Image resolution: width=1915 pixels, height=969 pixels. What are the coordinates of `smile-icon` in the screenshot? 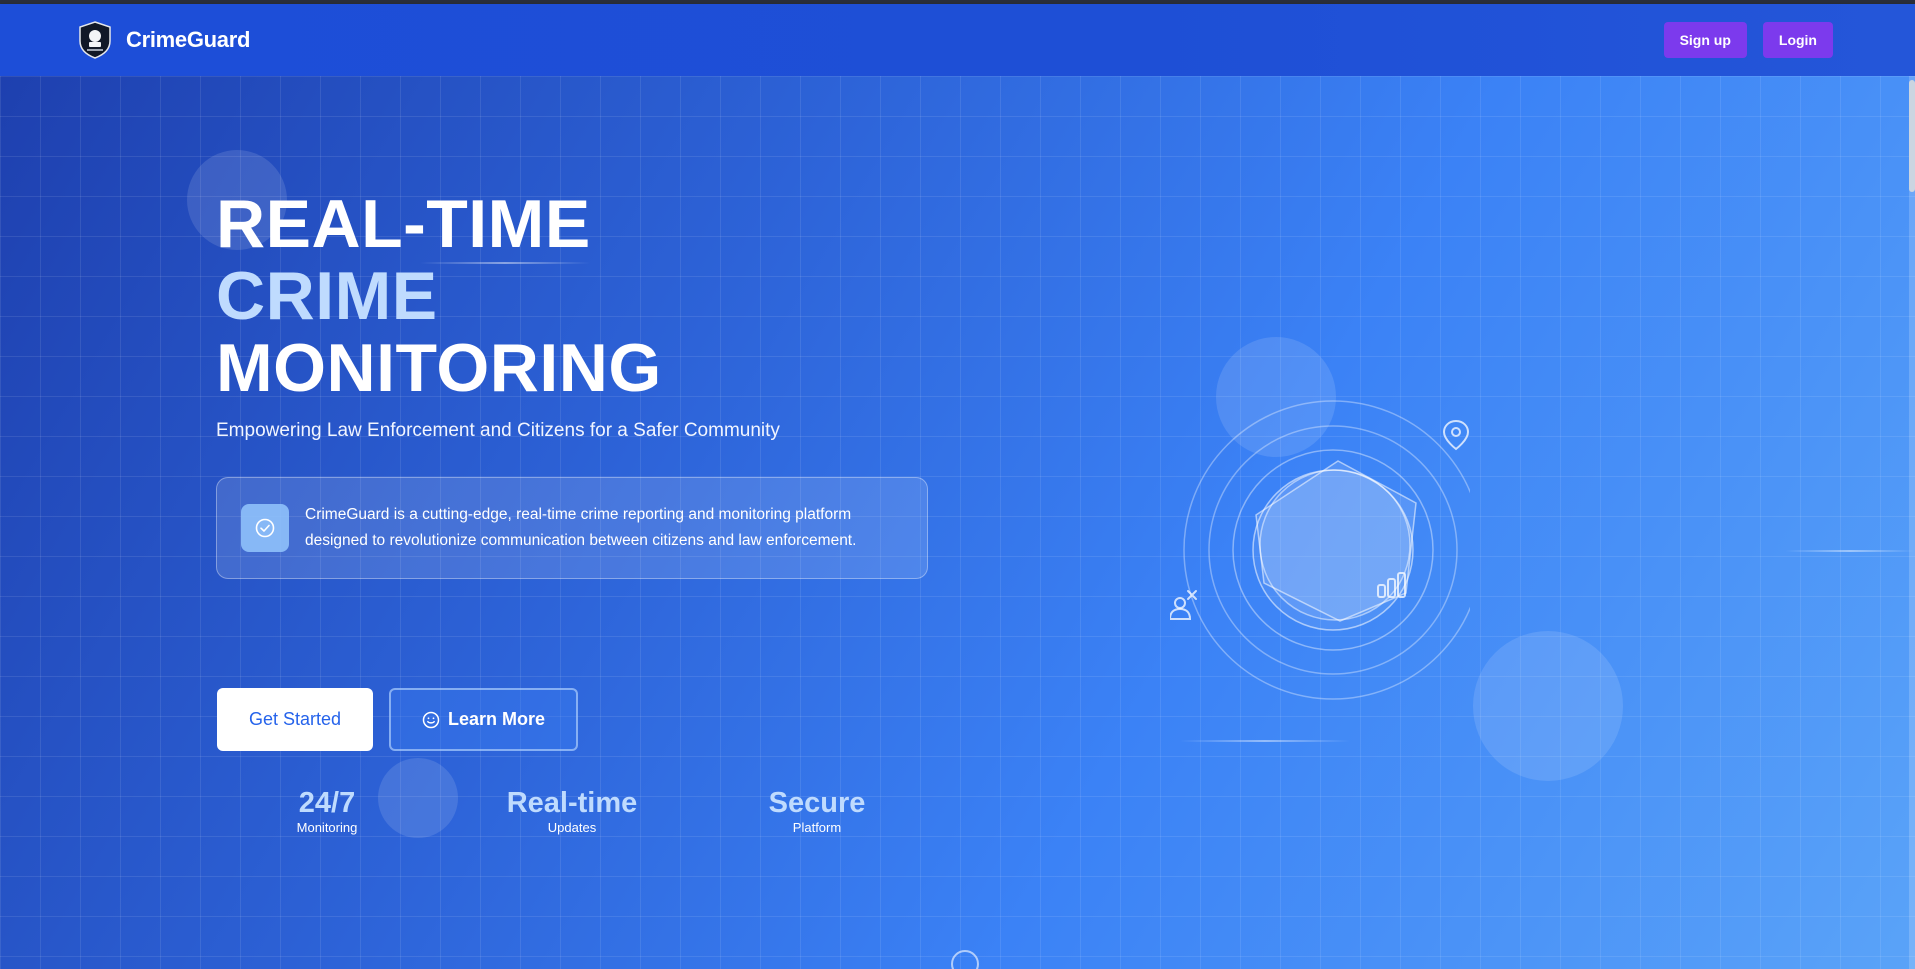 It's located at (431, 719).